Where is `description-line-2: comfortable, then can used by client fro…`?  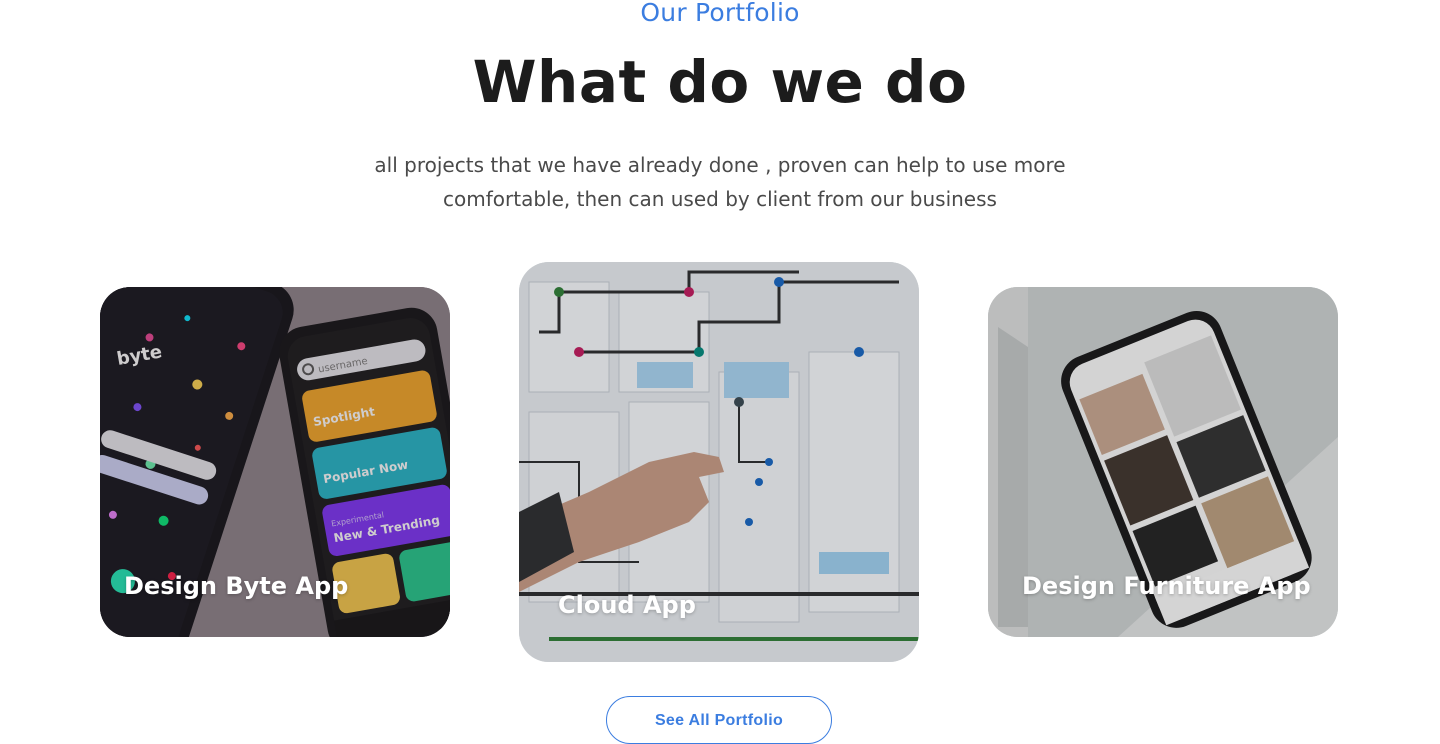 description-line-2: comfortable, then can used by client fro… is located at coordinates (720, 199).